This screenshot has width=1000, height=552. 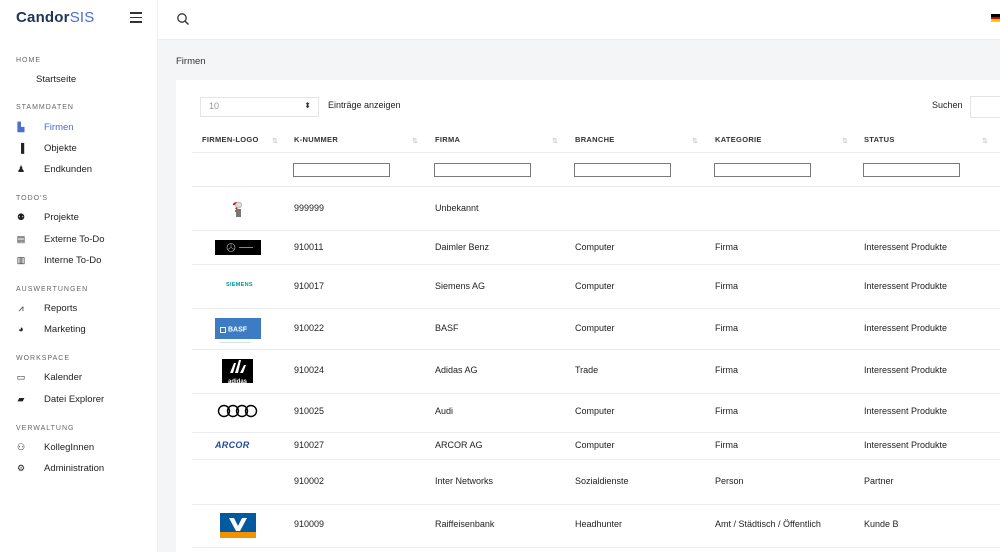 I want to click on cell-k-nummer: 910009, so click(x=309, y=524).